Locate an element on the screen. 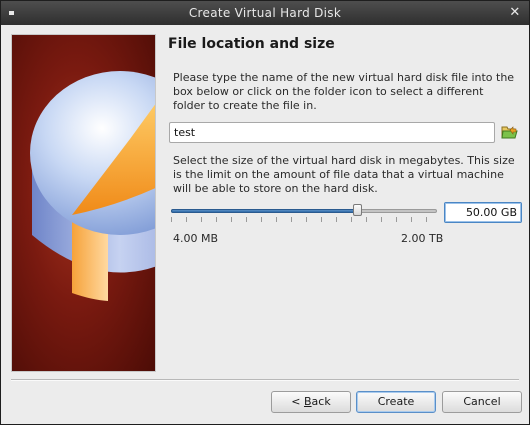 The height and width of the screenshot is (425, 530). slider-ticks is located at coordinates (304, 219).